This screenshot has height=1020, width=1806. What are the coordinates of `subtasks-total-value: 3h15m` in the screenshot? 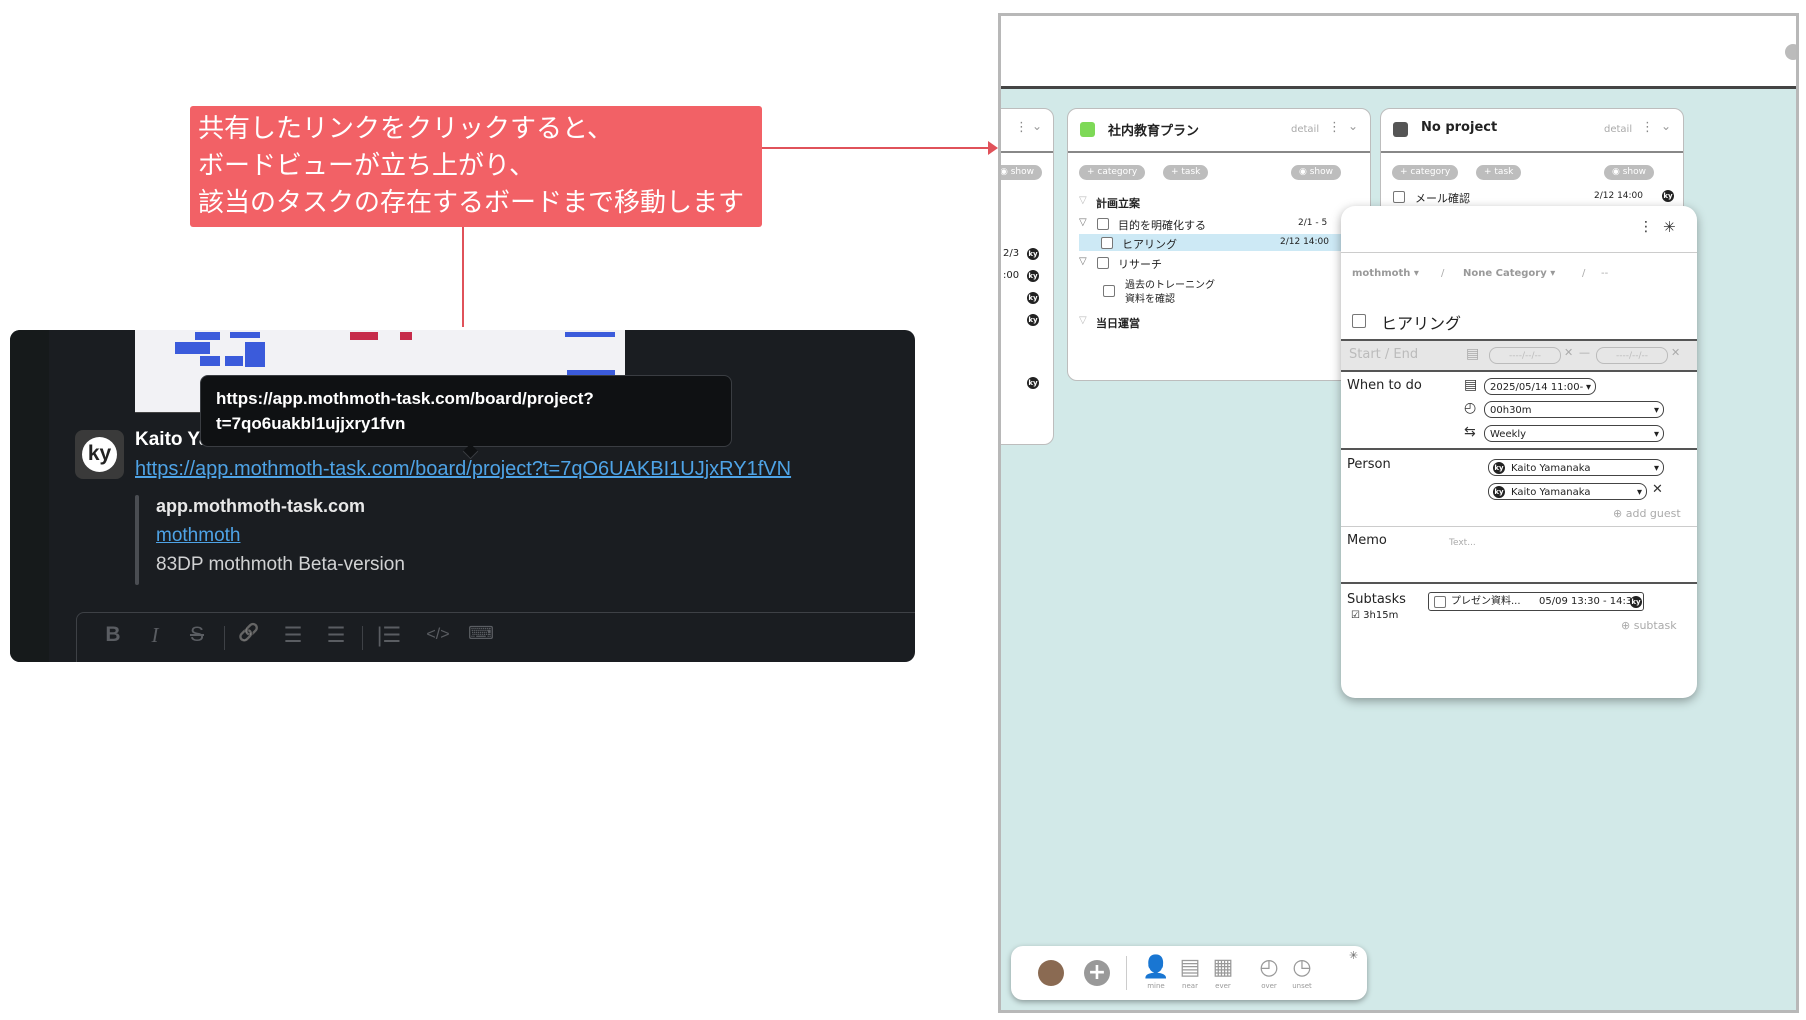 It's located at (1381, 615).